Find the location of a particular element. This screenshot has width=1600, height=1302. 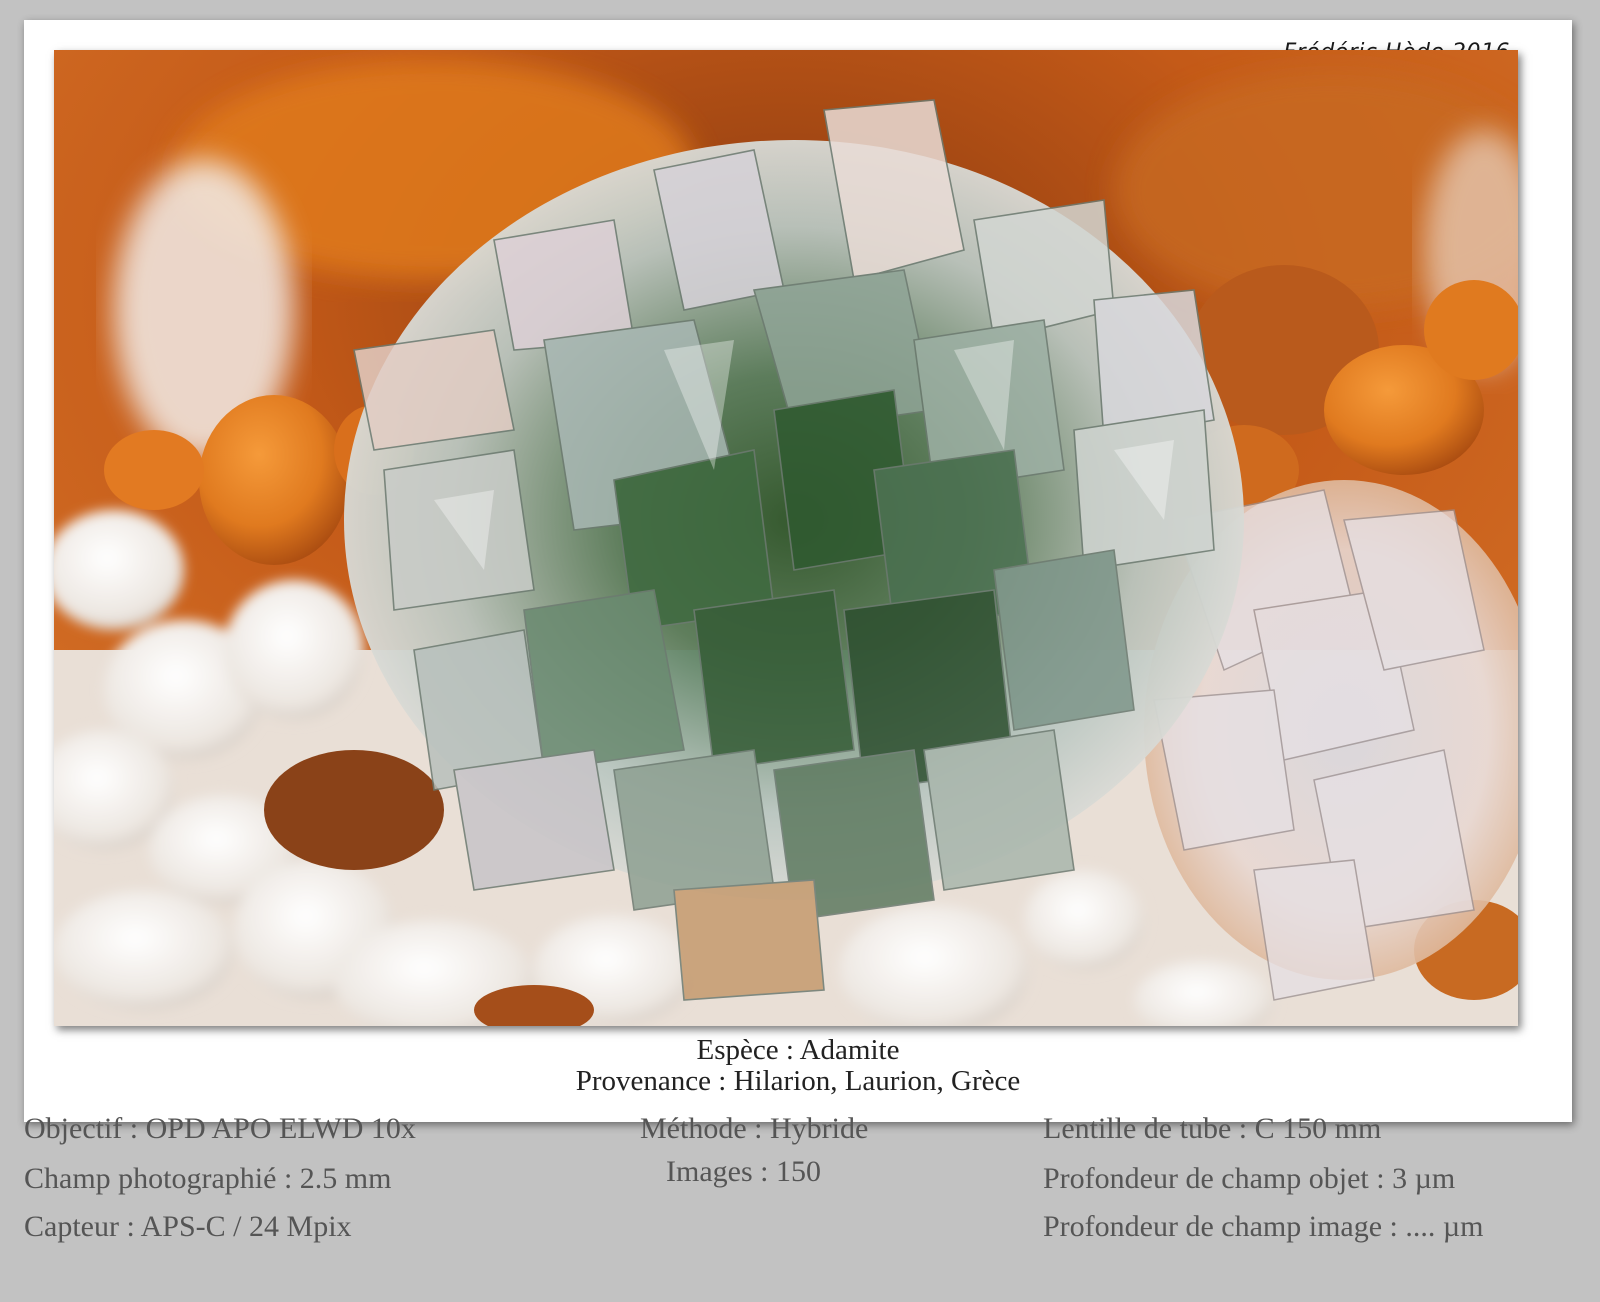

meta-objective: Objectif : OPD APO ELWD 10x is located at coordinates (220, 1128).